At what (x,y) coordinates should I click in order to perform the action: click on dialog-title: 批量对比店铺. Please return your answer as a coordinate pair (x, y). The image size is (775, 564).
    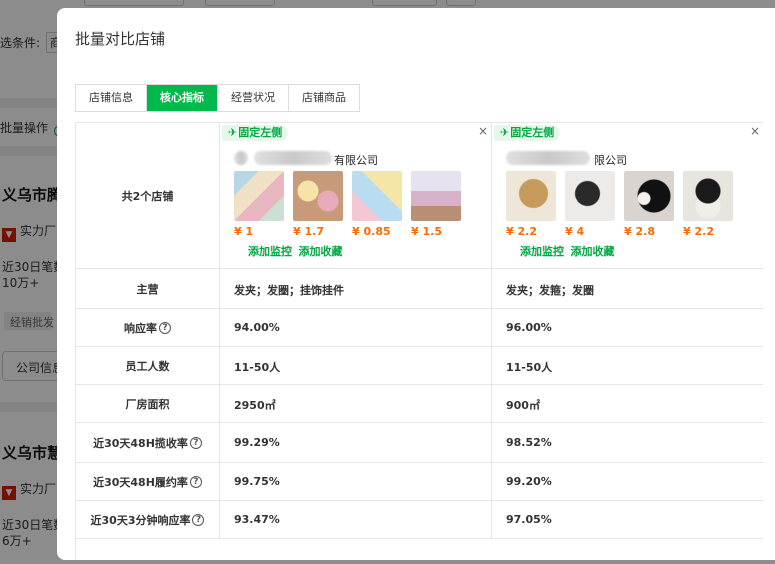
    Looking at the image, I should click on (120, 39).